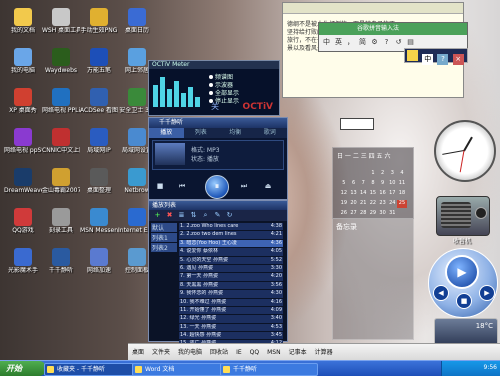 The width and height of the screenshot is (500, 376). I want to click on desktop-icon: 光影魔术手, so click(23, 261).